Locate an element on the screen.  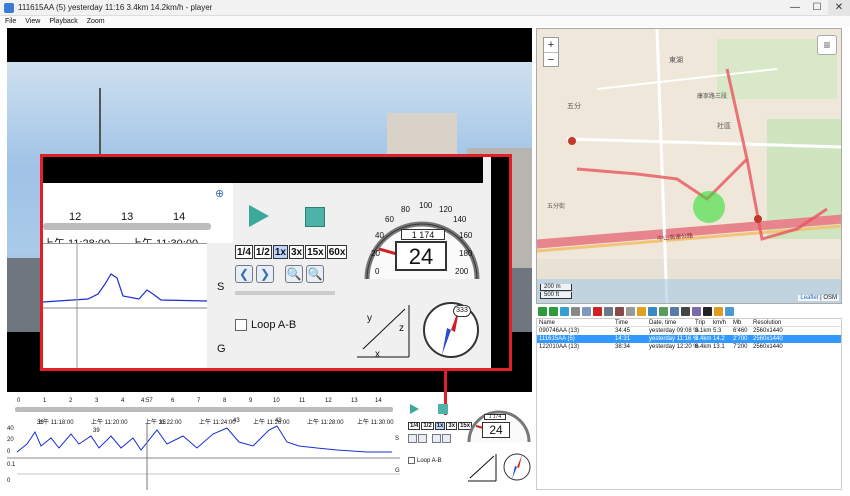
menu-playback: Playback is located at coordinates (63, 21).